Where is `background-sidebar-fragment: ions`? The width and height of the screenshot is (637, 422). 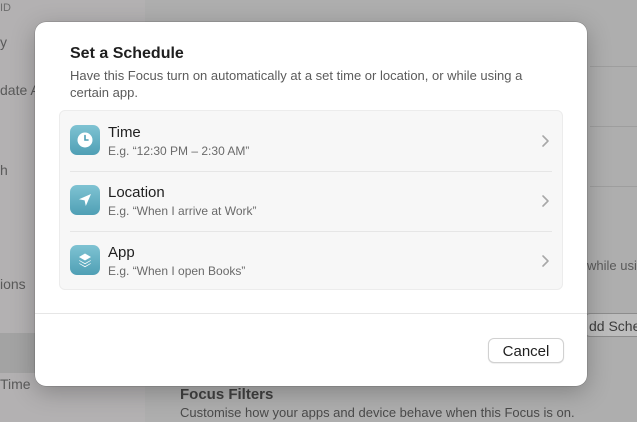
background-sidebar-fragment: ions is located at coordinates (13, 284).